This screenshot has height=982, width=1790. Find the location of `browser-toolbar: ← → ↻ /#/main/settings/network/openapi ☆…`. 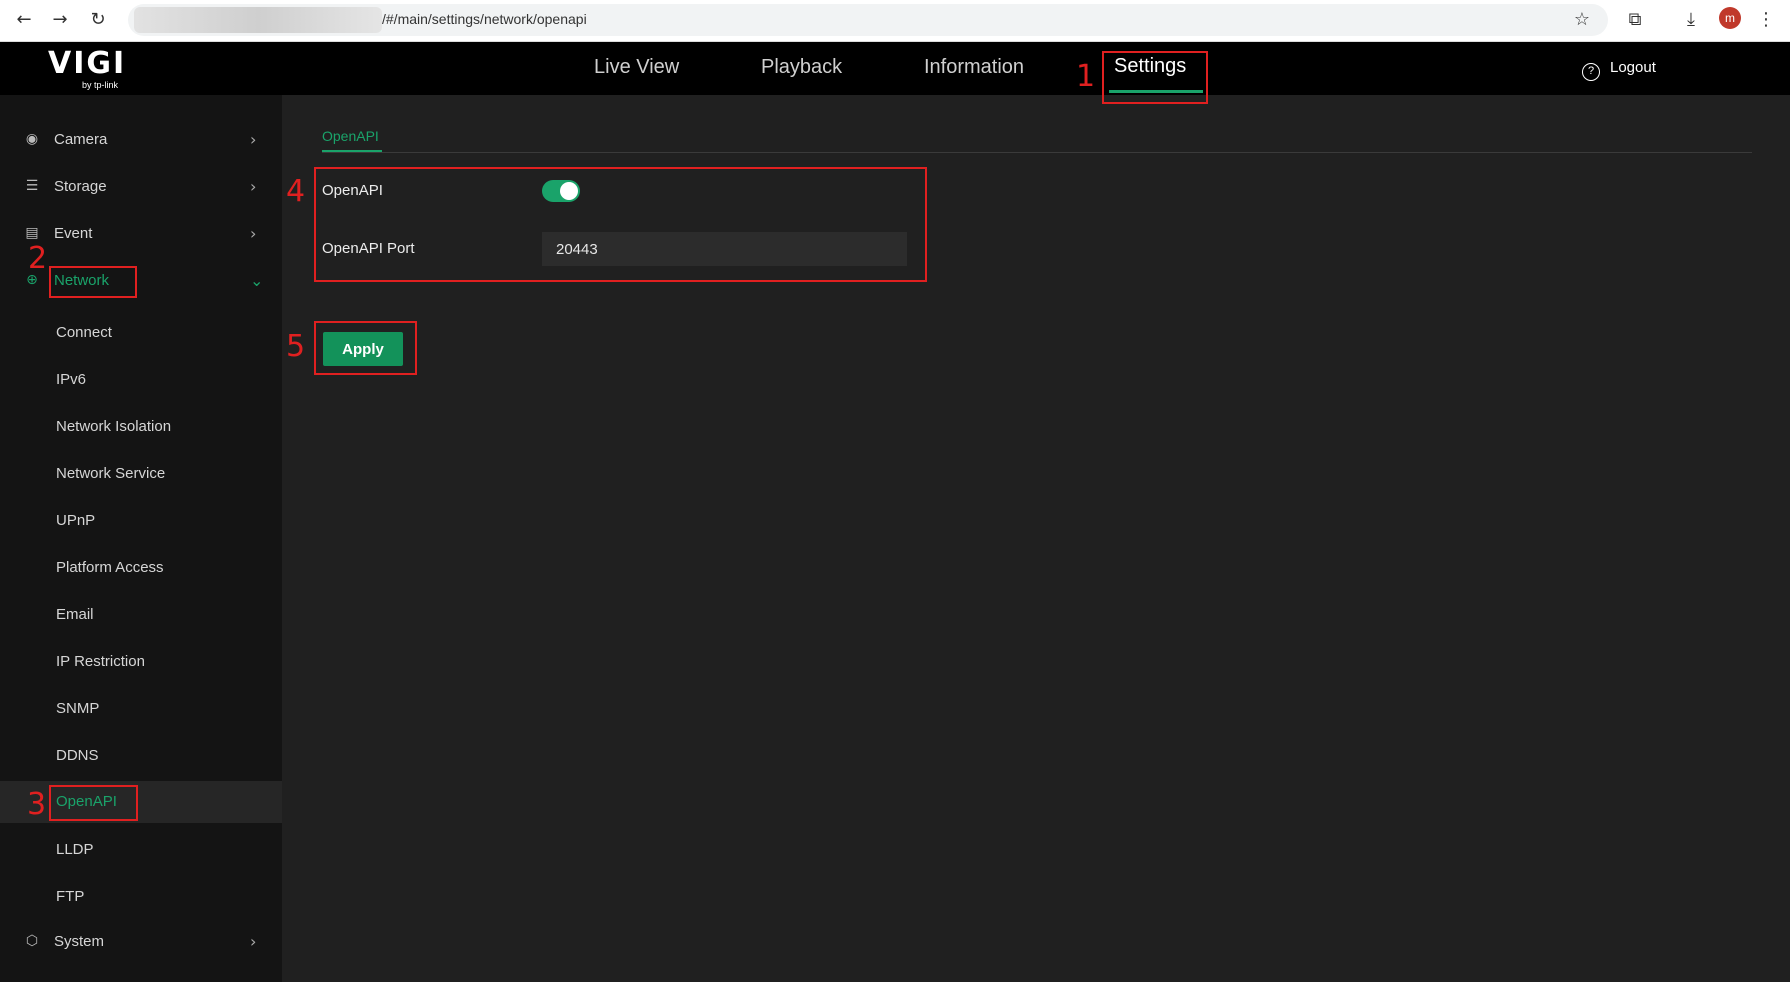

browser-toolbar: ← → ↻ /#/main/settings/network/openapi ☆… is located at coordinates (895, 21).